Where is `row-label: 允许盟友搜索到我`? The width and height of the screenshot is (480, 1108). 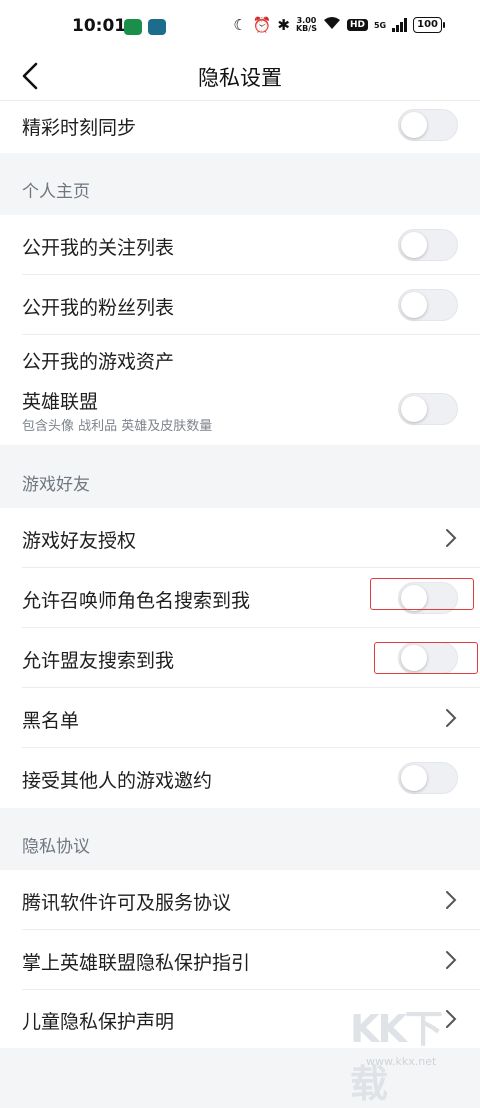 row-label: 允许盟友搜索到我 is located at coordinates (98, 661).